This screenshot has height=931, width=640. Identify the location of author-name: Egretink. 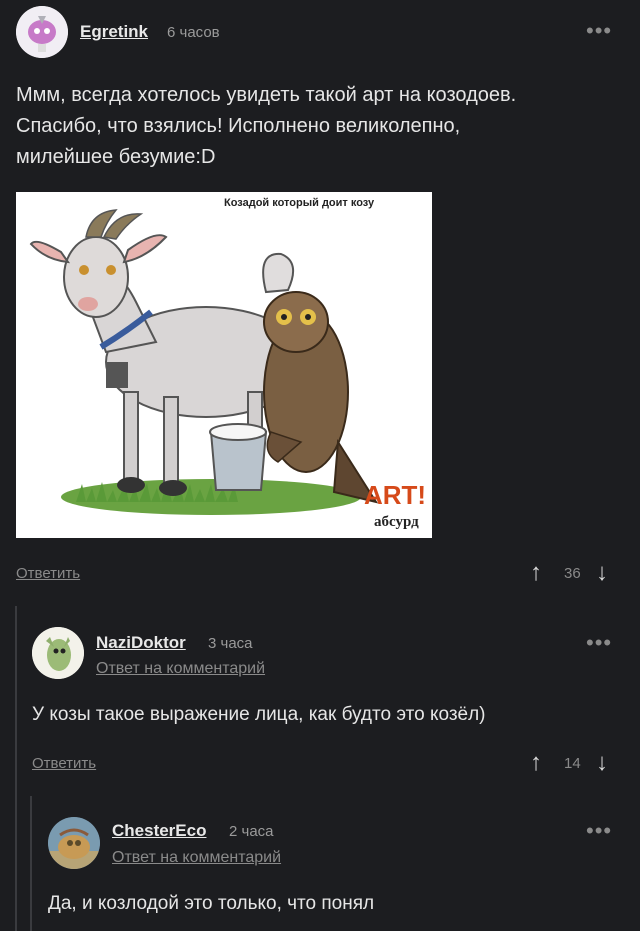
(114, 32).